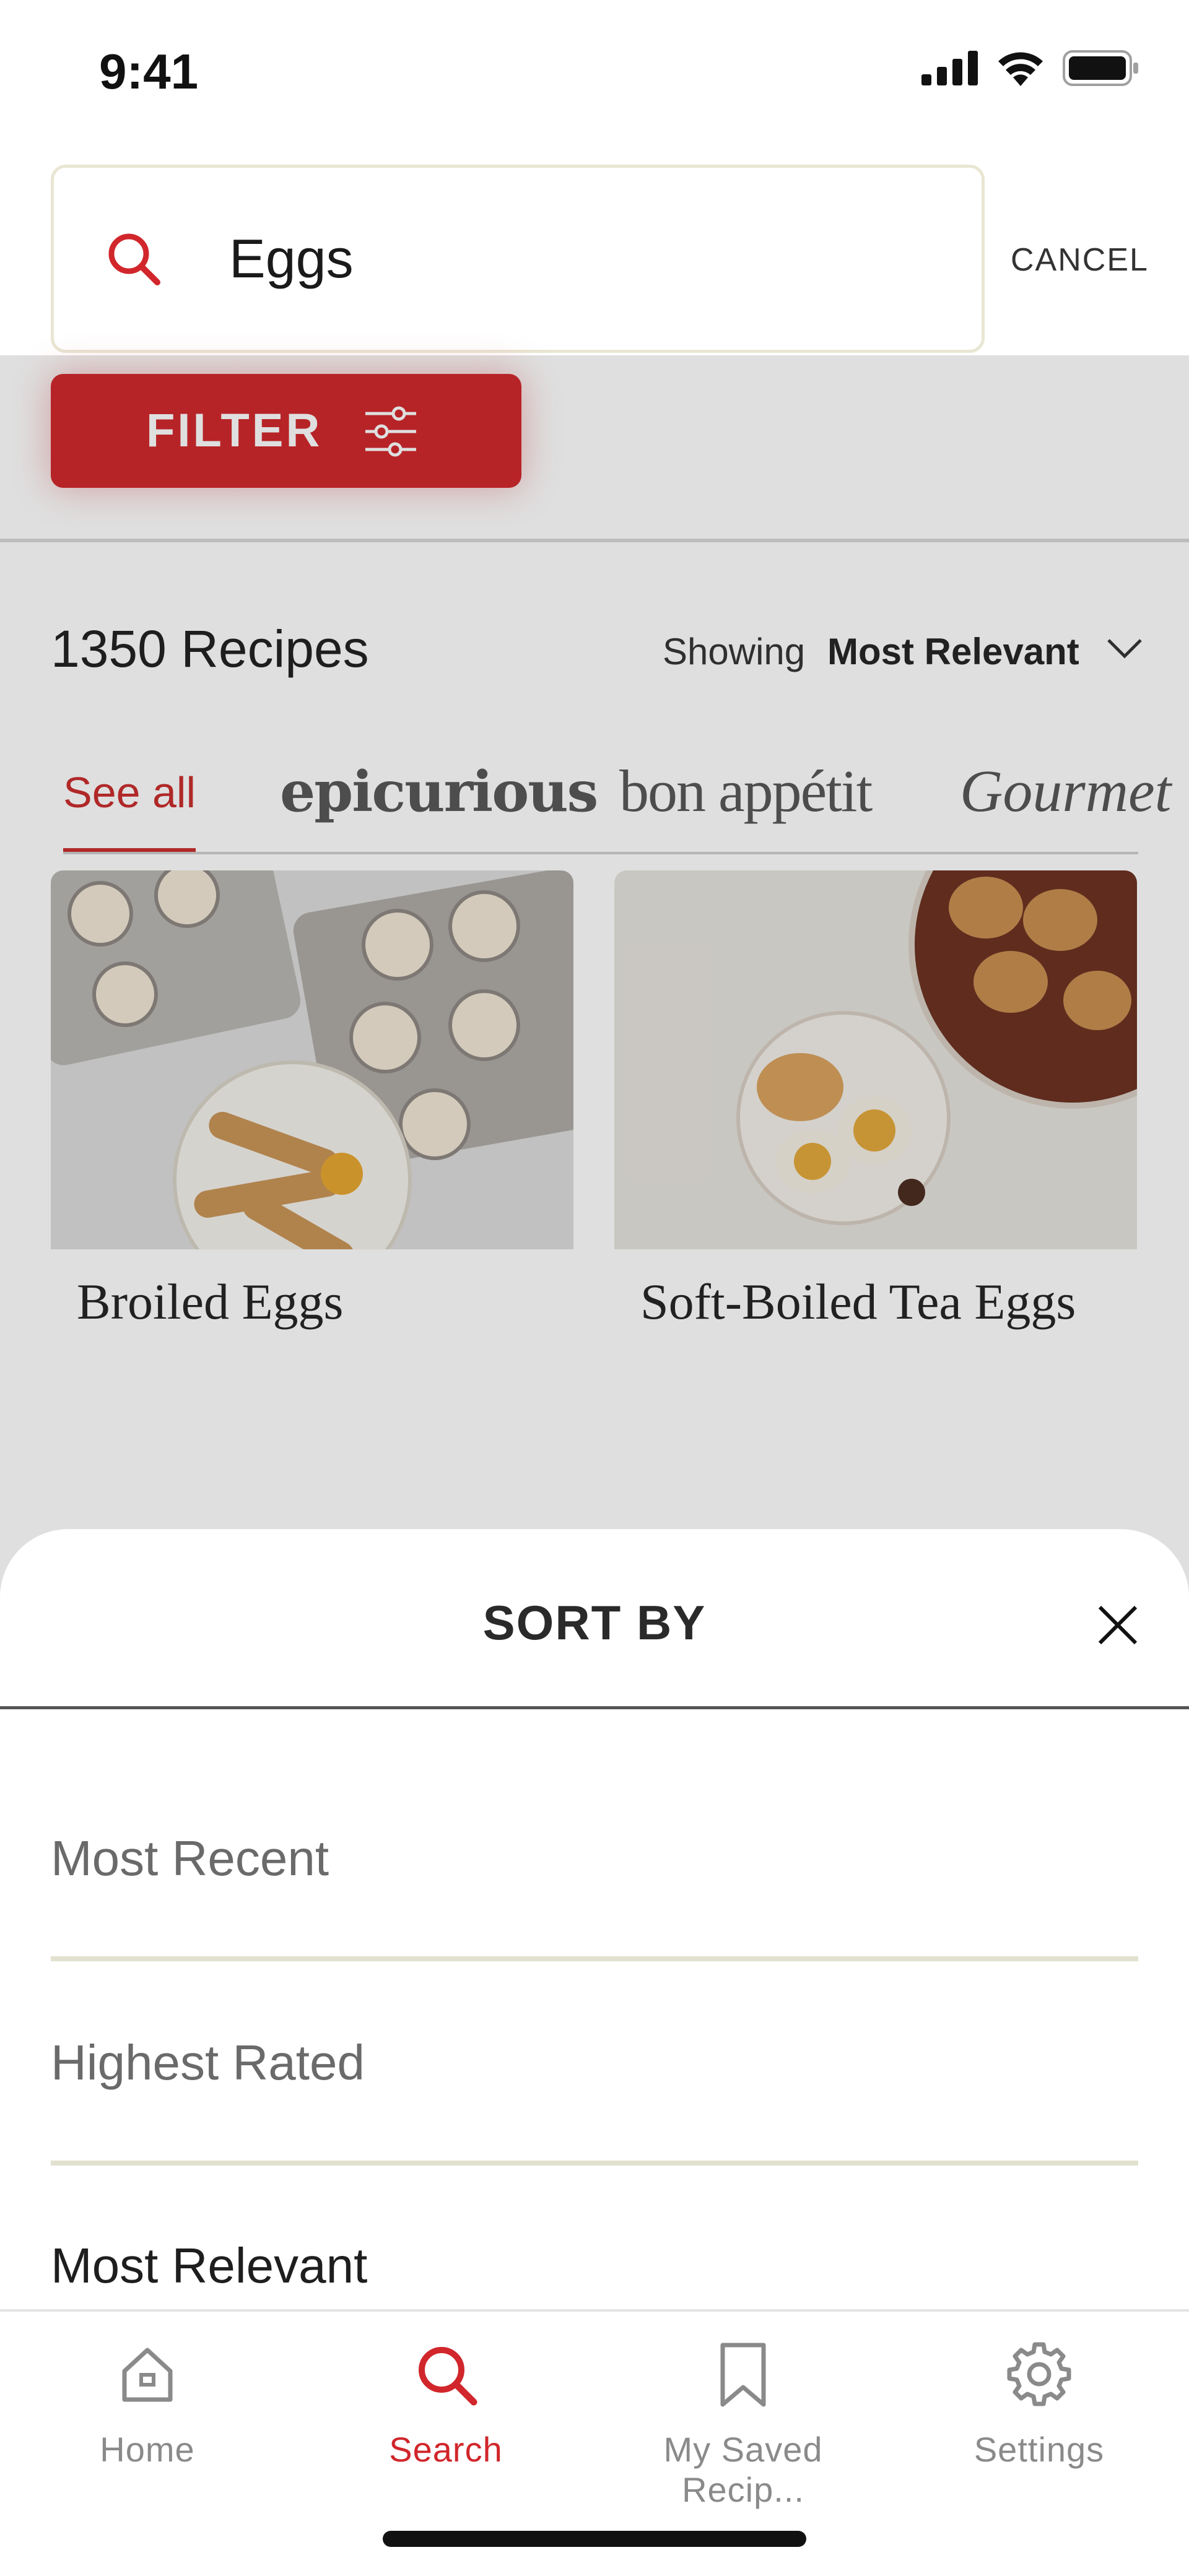 Image resolution: width=1189 pixels, height=2576 pixels. What do you see at coordinates (594, 74) in the screenshot?
I see `status-bar: 9:41` at bounding box center [594, 74].